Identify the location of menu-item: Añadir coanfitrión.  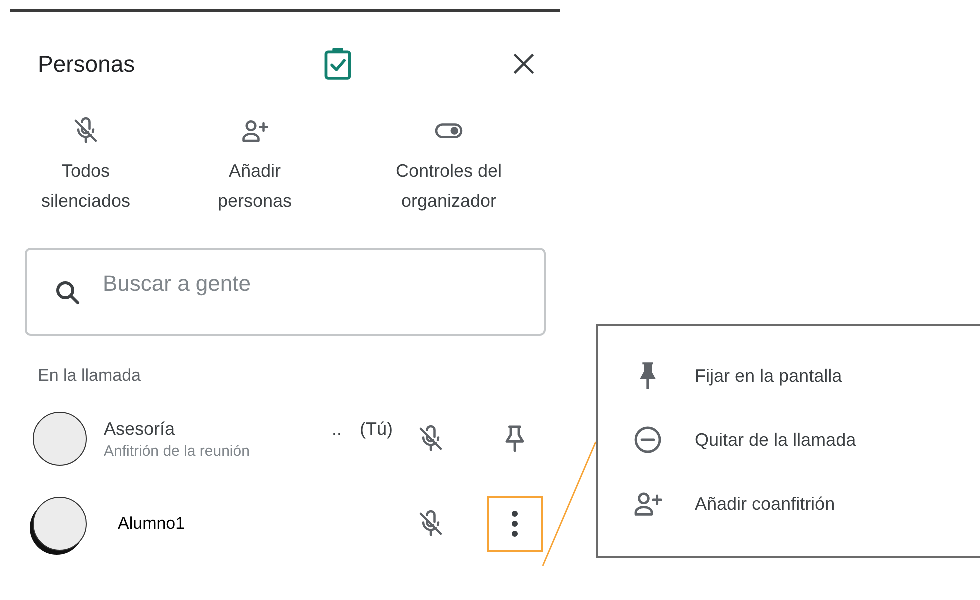
(806, 504).